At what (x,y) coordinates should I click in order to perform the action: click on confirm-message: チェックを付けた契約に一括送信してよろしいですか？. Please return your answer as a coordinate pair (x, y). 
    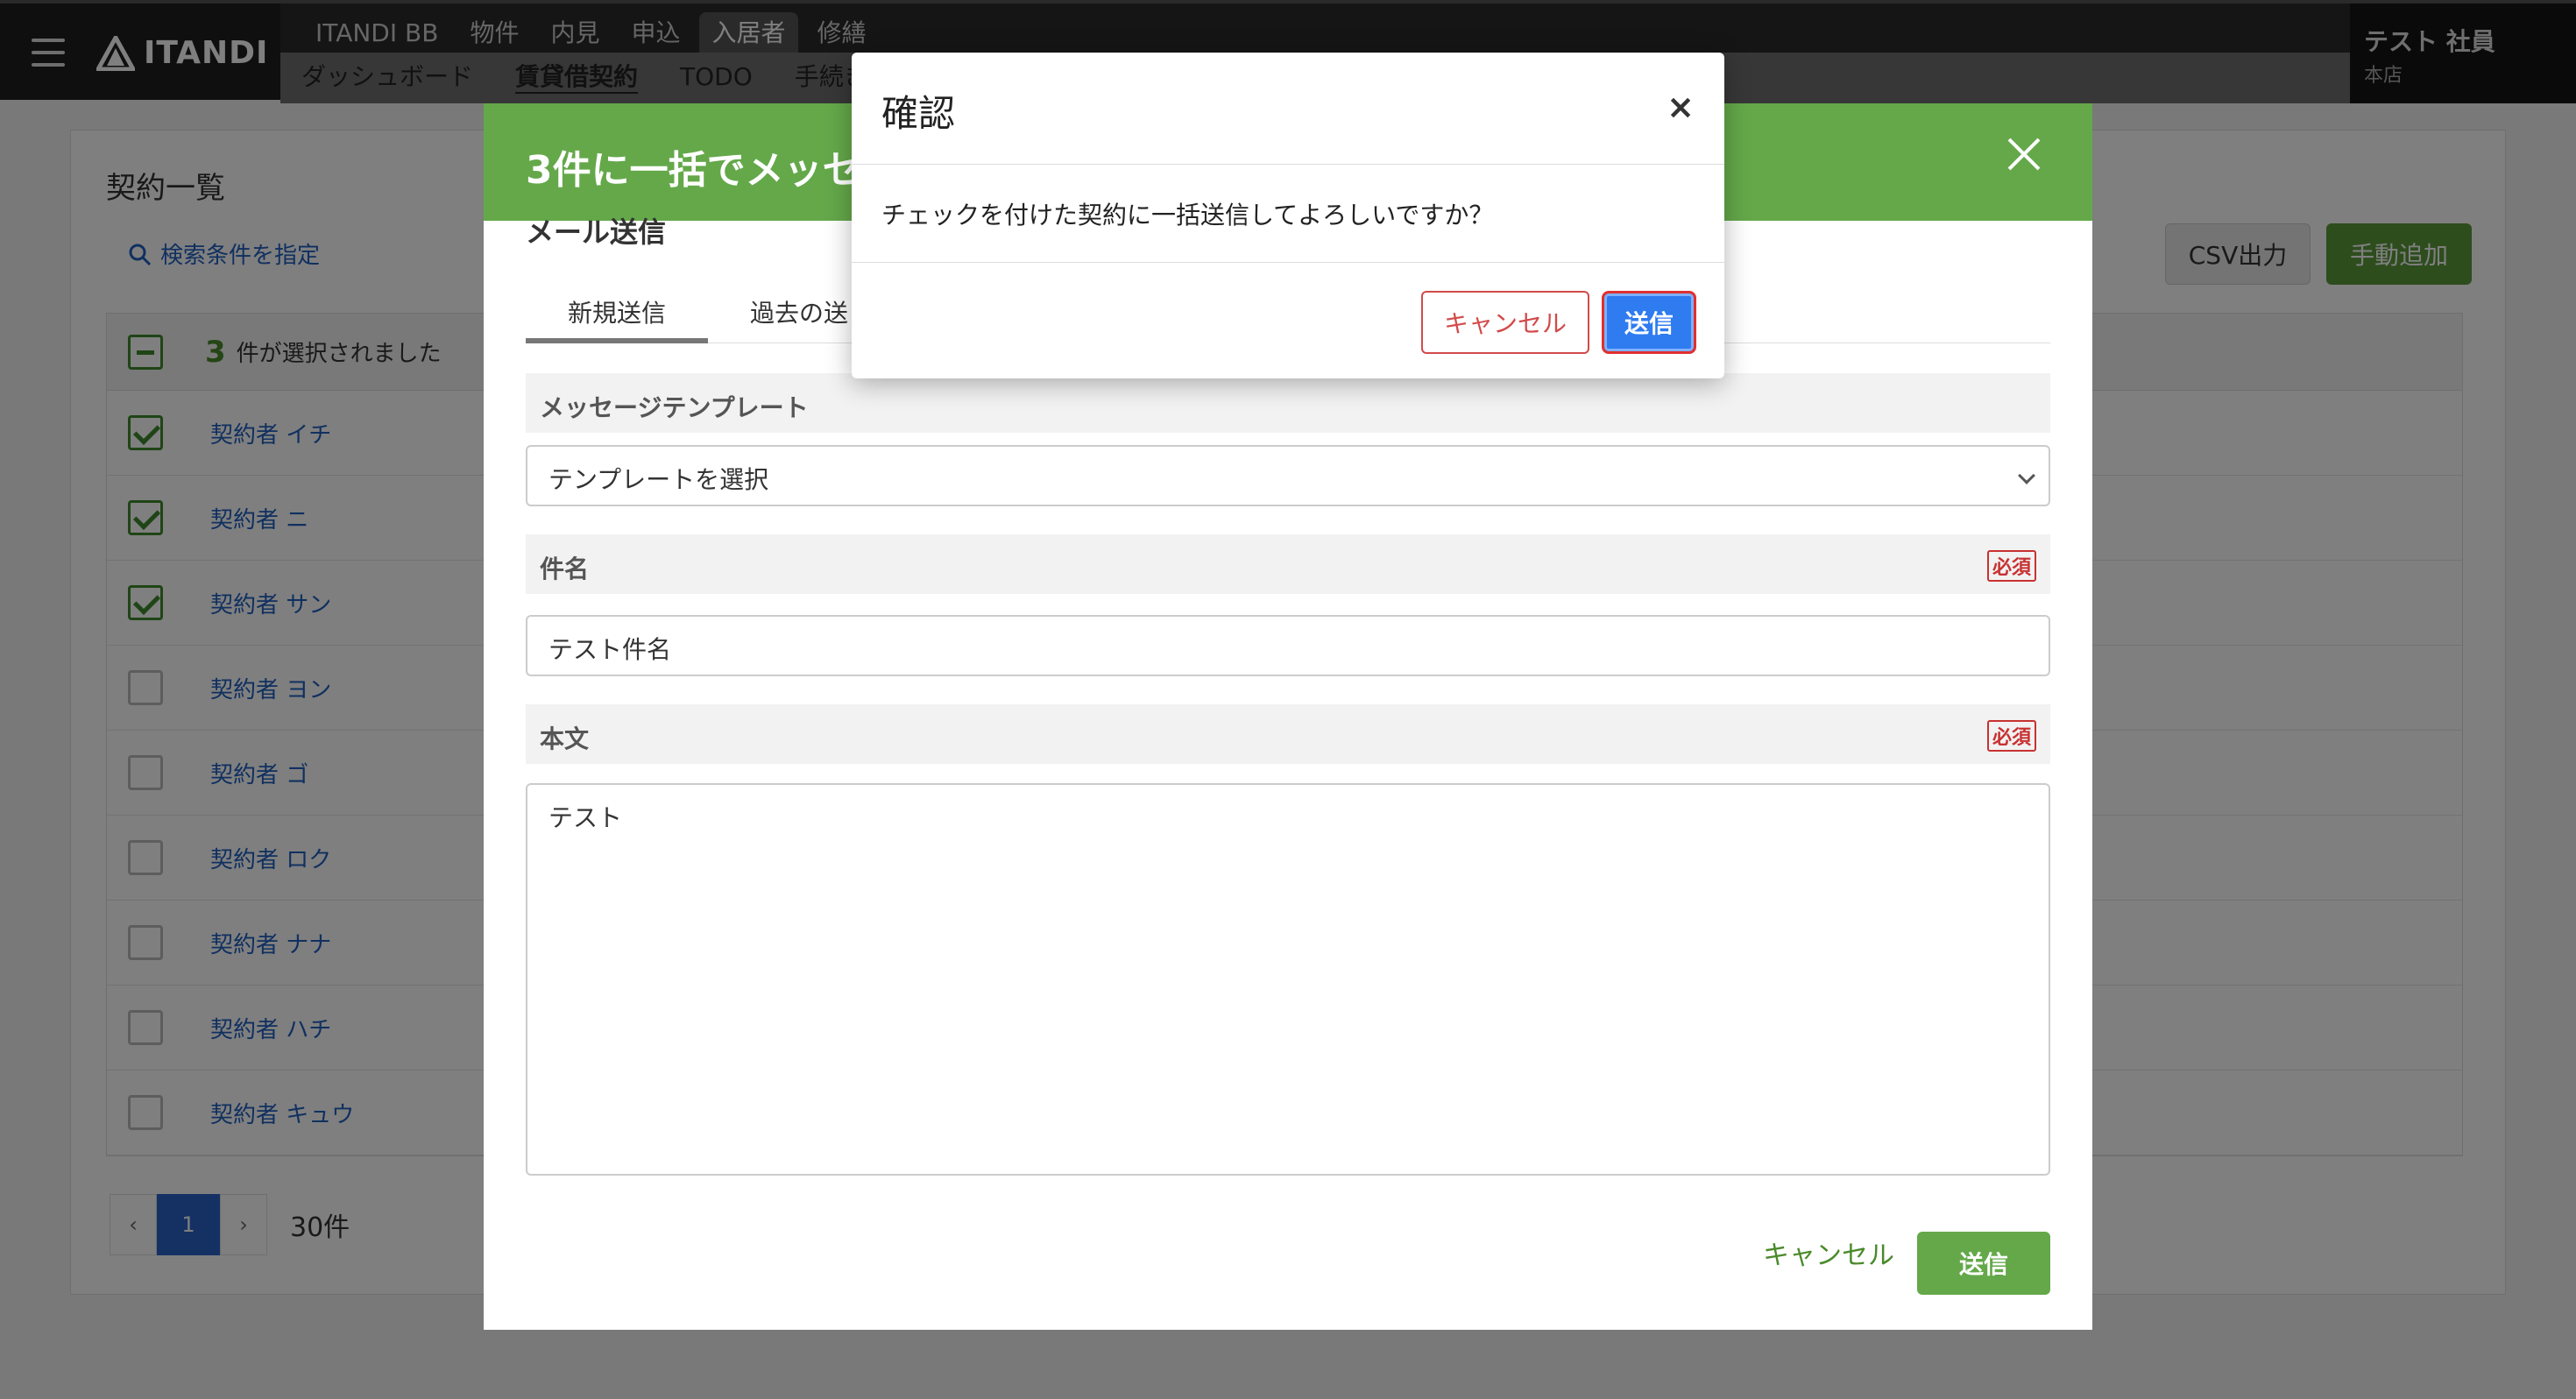
    Looking at the image, I should click on (1288, 214).